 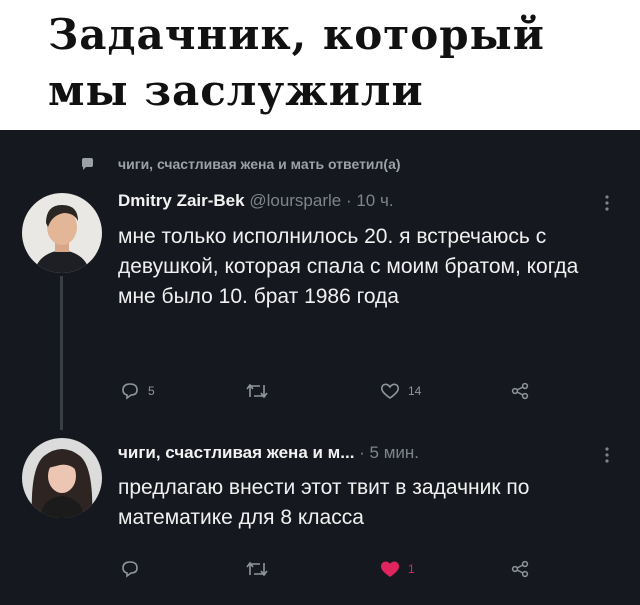 I want to click on reply-context: чиги, счастливая жена и мать ответил(а), so click(x=259, y=164).